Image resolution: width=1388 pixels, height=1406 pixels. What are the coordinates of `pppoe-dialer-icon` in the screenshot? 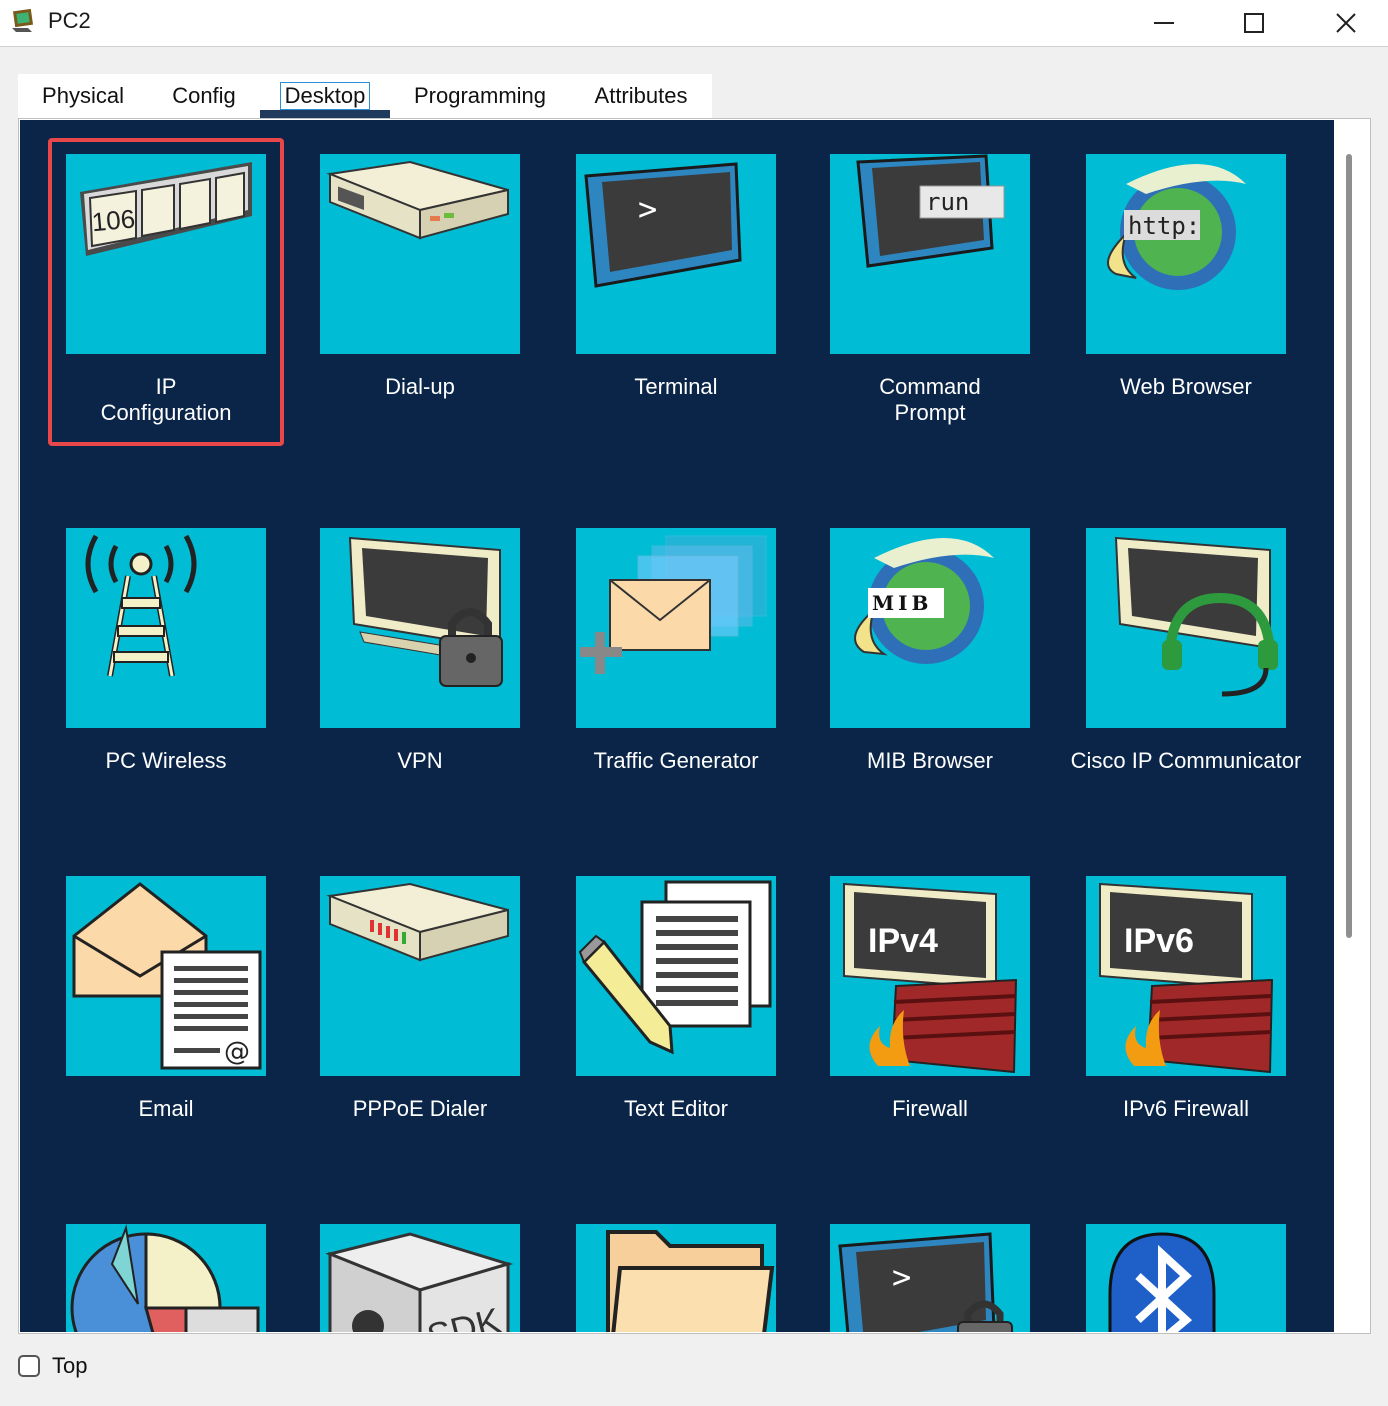 It's located at (420, 976).